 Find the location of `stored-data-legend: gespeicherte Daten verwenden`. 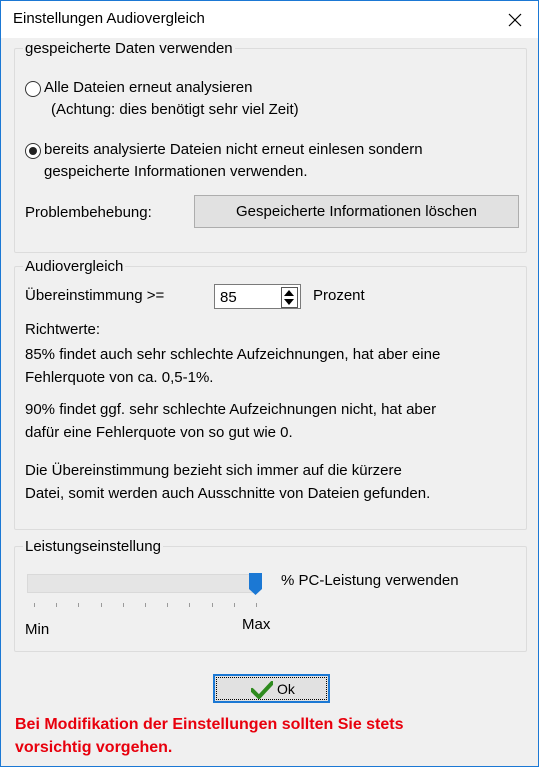

stored-data-legend: gespeicherte Daten verwenden is located at coordinates (129, 48).